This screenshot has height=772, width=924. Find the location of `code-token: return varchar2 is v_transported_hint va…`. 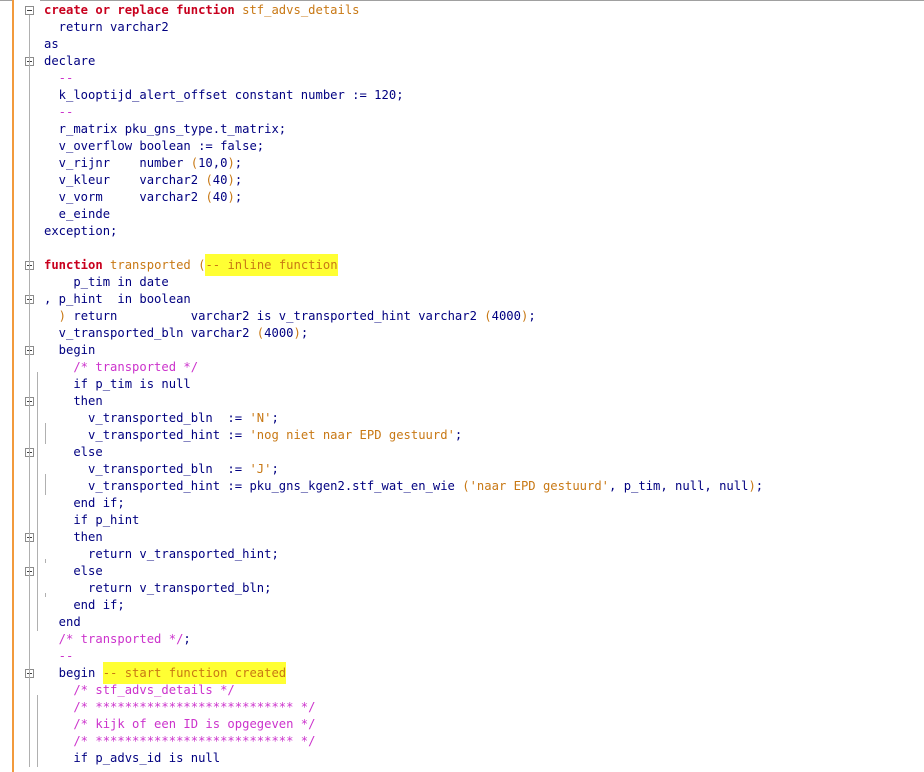

code-token: return varchar2 is v_transported_hint va… is located at coordinates (279, 316).